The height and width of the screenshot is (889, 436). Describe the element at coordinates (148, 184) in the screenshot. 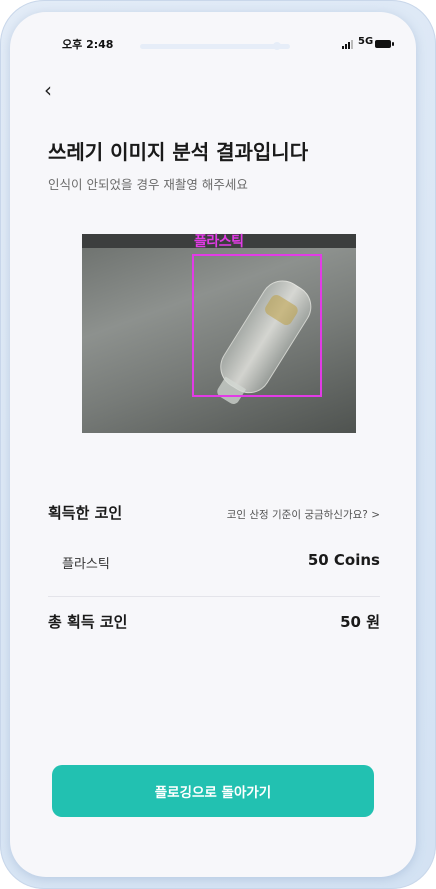

I see `page-subtitle: 인식이 안되었을 경우 재촬영 해주세요` at that location.